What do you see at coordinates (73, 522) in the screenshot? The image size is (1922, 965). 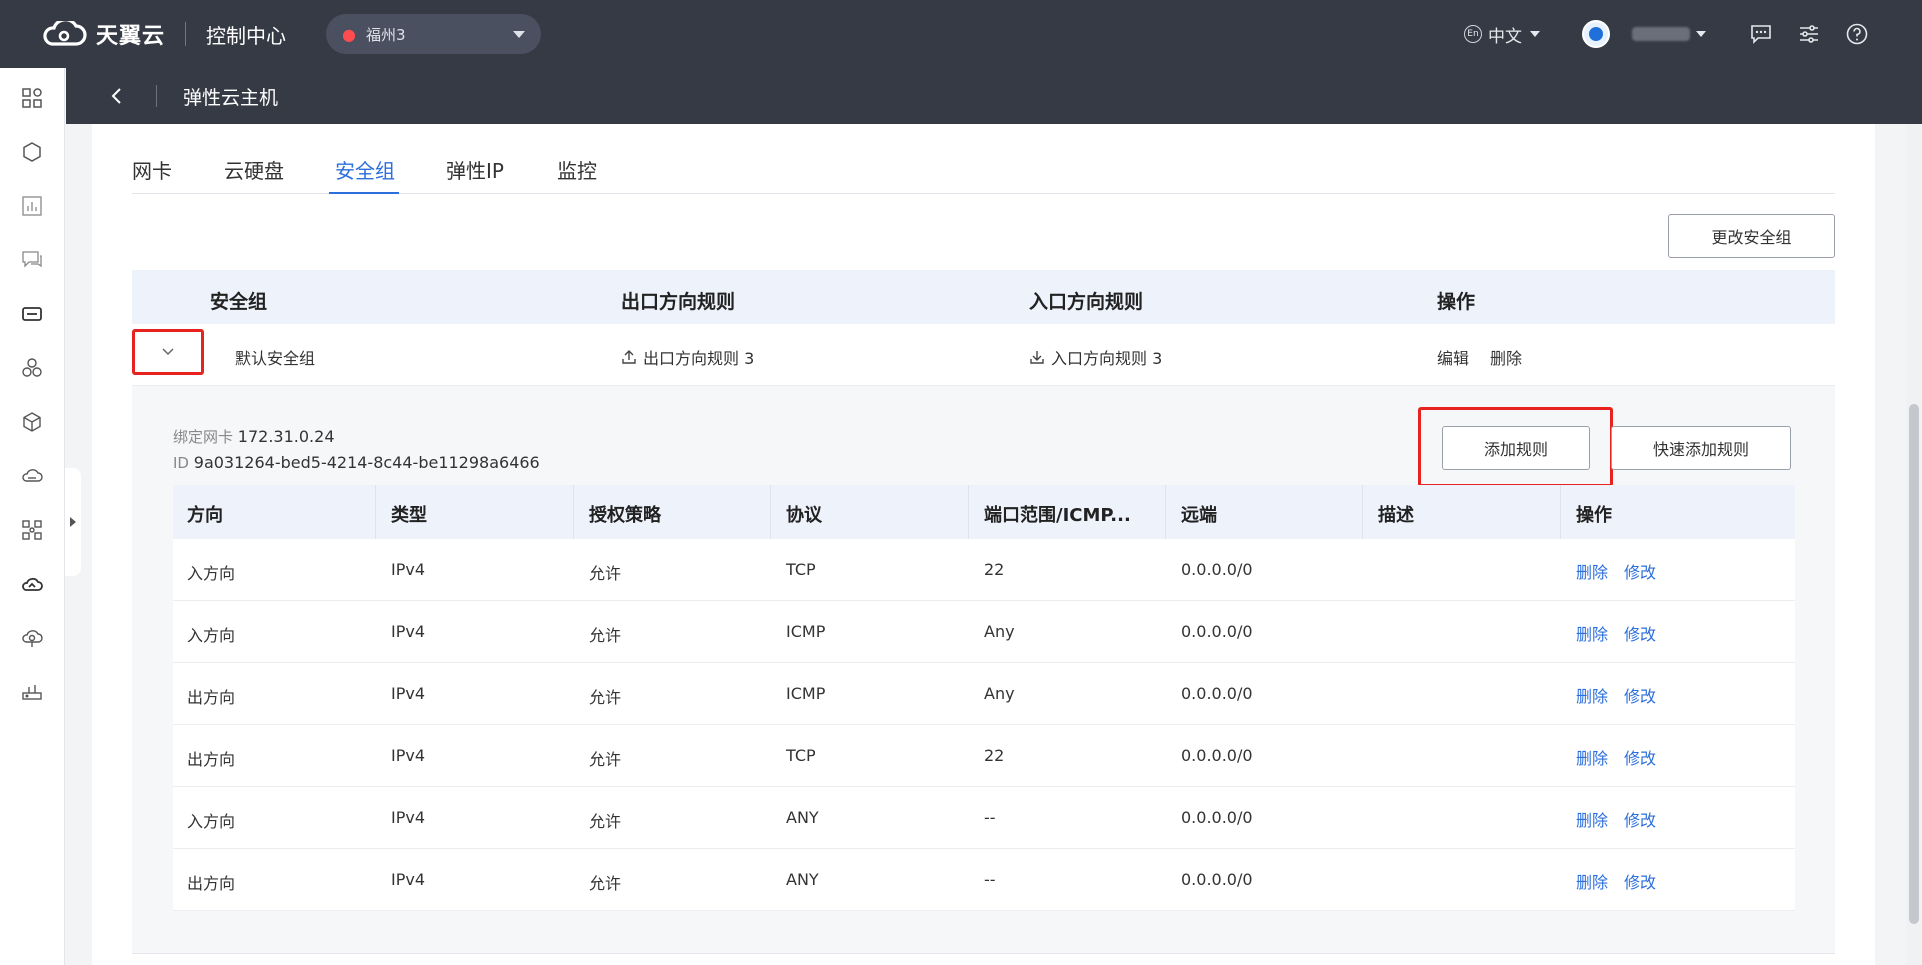 I see `sidebar-expand-toggle` at bounding box center [73, 522].